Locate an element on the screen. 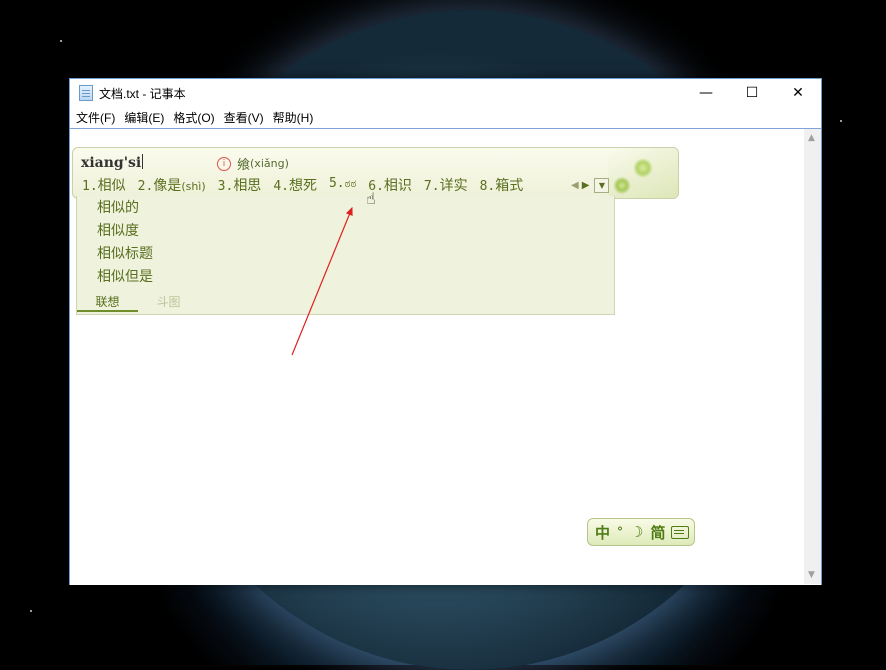 This screenshot has height=670, width=886. simplified-toggle: 简 is located at coordinates (657, 532).